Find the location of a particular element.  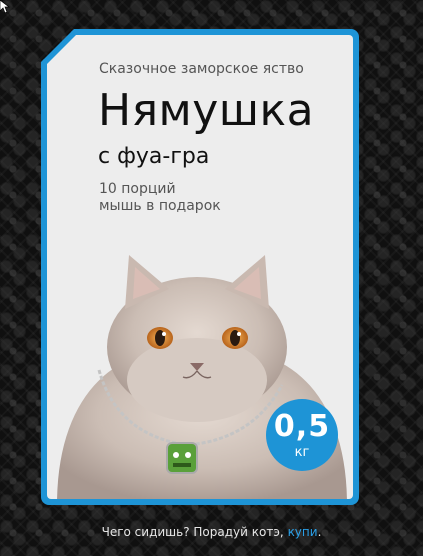

weight-value: 0,5 is located at coordinates (302, 426).